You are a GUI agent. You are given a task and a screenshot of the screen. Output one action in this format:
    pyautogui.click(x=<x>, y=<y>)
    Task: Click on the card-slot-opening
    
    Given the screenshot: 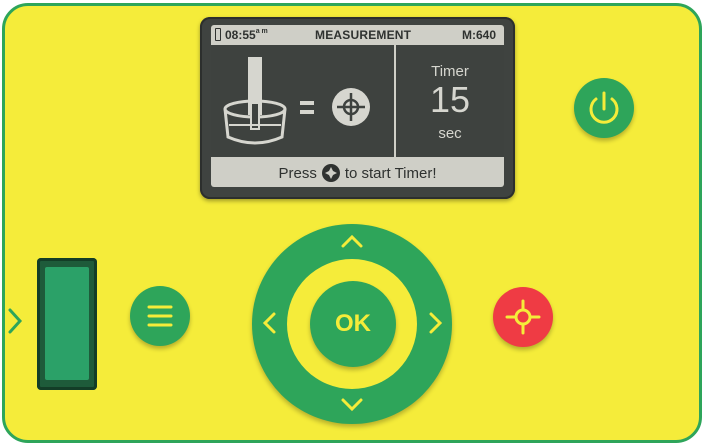 What is the action you would take?
    pyautogui.click(x=67, y=323)
    